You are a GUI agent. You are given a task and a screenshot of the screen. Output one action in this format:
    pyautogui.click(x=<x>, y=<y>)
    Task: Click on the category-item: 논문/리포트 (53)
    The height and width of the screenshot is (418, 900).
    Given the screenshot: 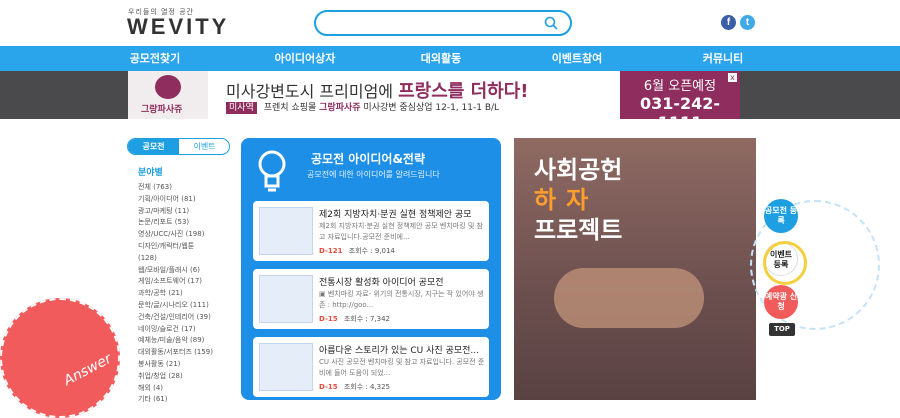 What is the action you would take?
    pyautogui.click(x=185, y=223)
    